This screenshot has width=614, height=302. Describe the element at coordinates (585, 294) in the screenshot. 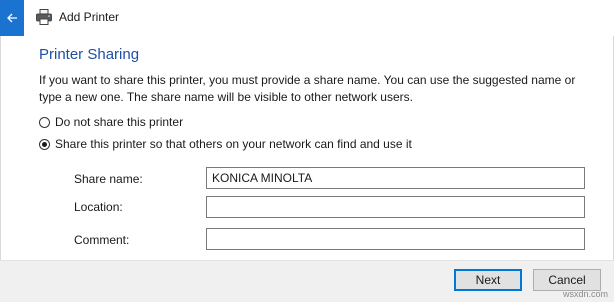

I see `watermark: wsxdn.com` at that location.